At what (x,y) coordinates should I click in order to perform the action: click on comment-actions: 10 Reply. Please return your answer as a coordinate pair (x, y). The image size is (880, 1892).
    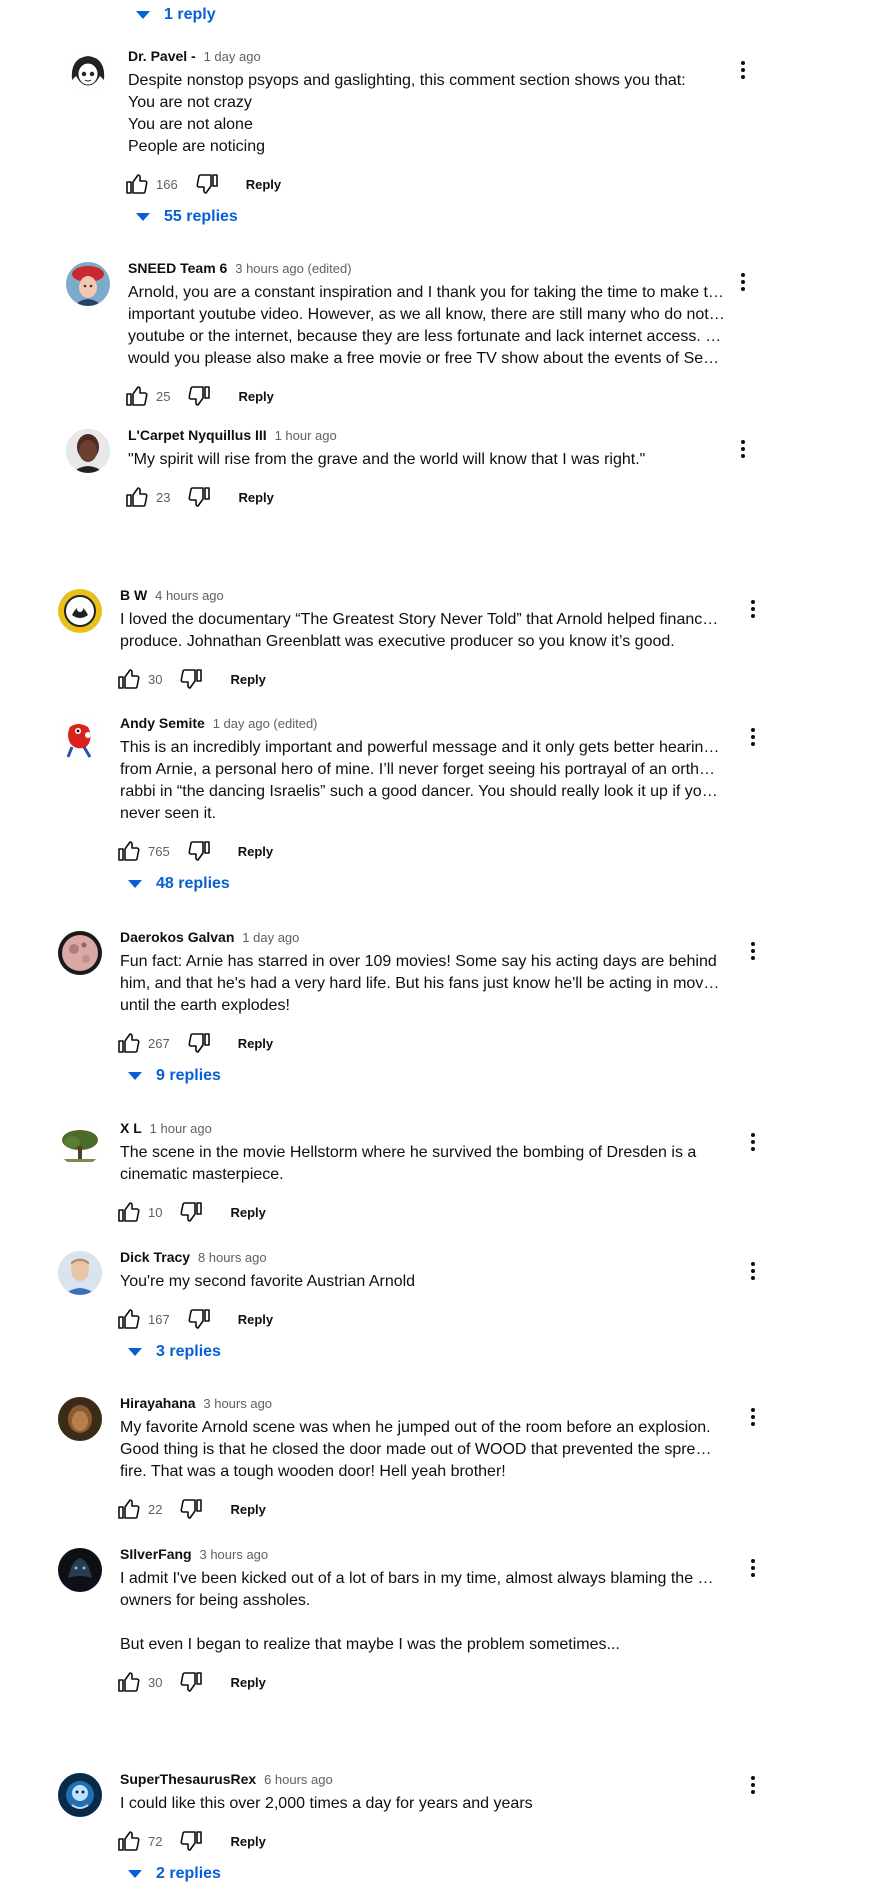
    Looking at the image, I should click on (191, 1212).